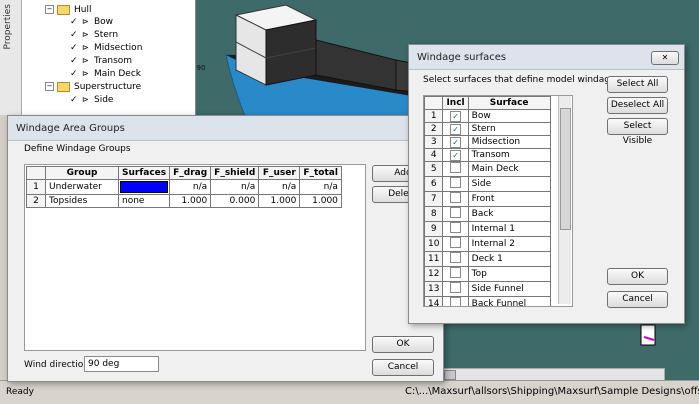  I want to click on table-row: 2 Topsides none 1.000 0.000 1.000 1.000, so click(184, 201).